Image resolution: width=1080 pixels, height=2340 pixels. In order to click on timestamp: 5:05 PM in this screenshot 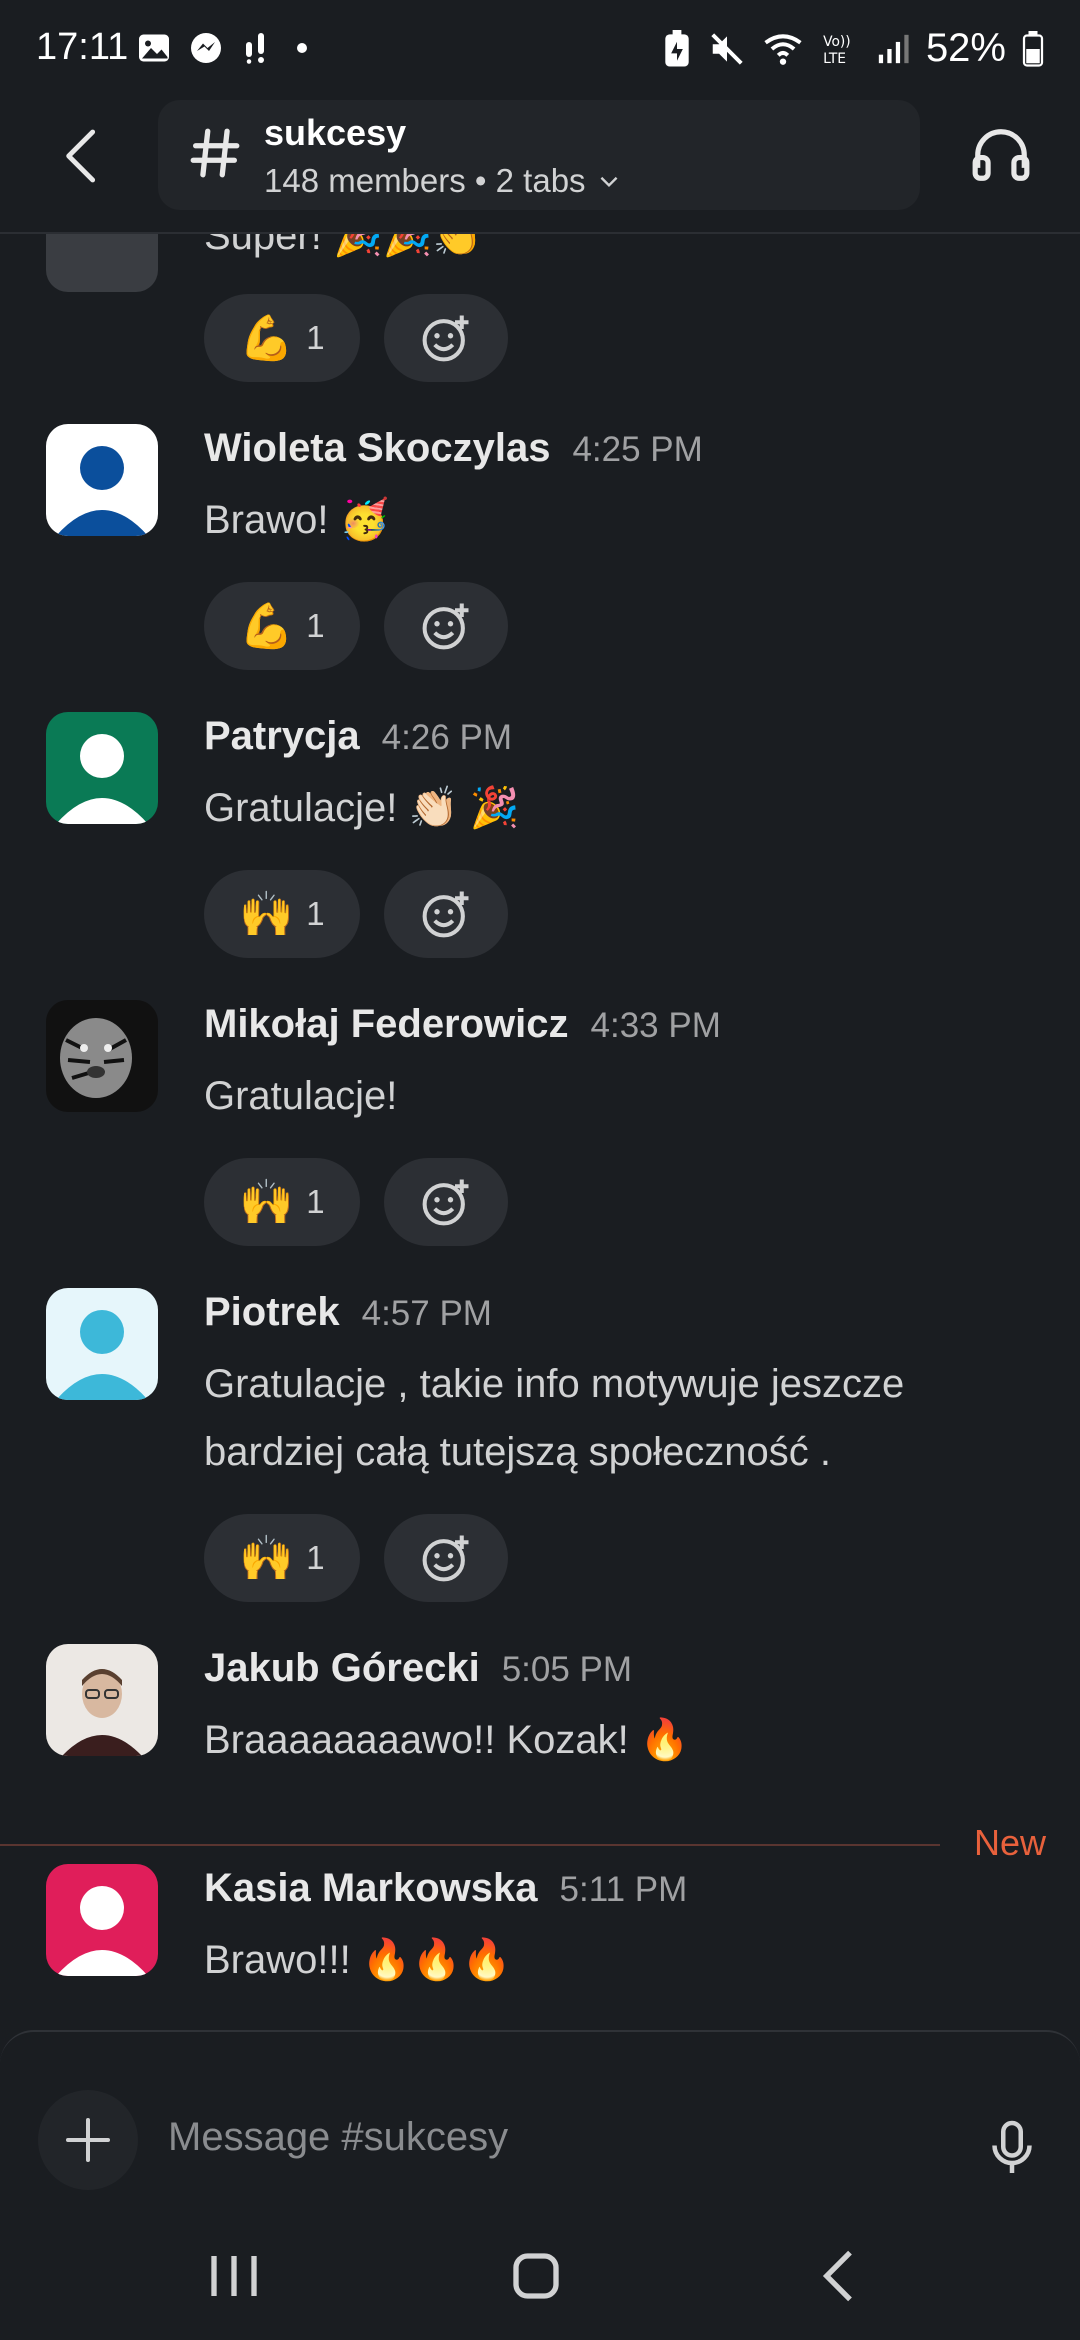, I will do `click(567, 1669)`.